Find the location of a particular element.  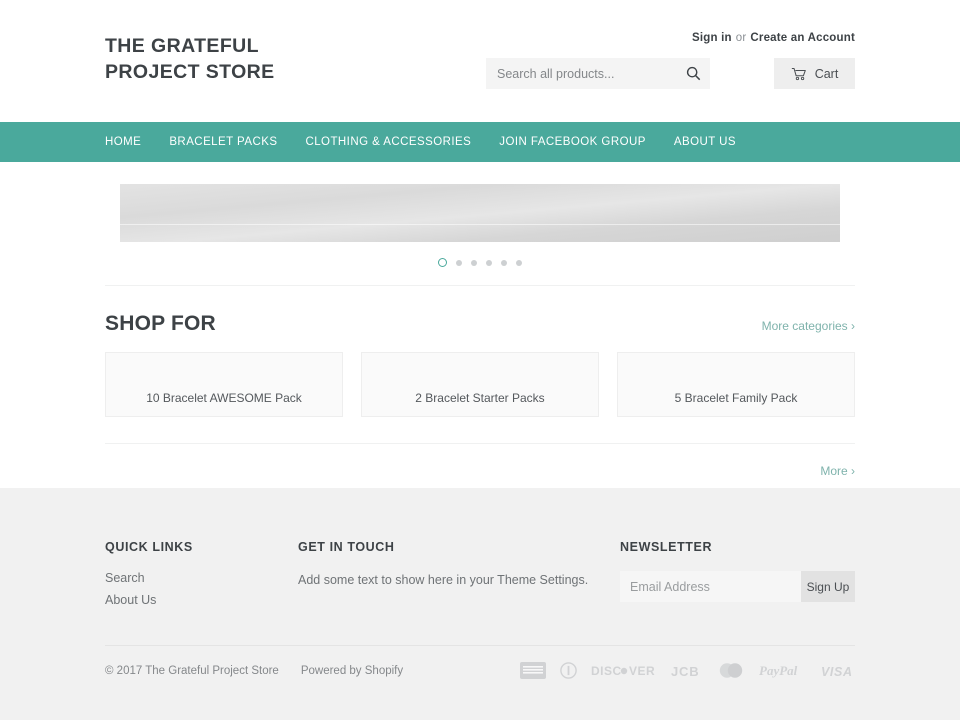

diners-club-icon is located at coordinates (568, 670).